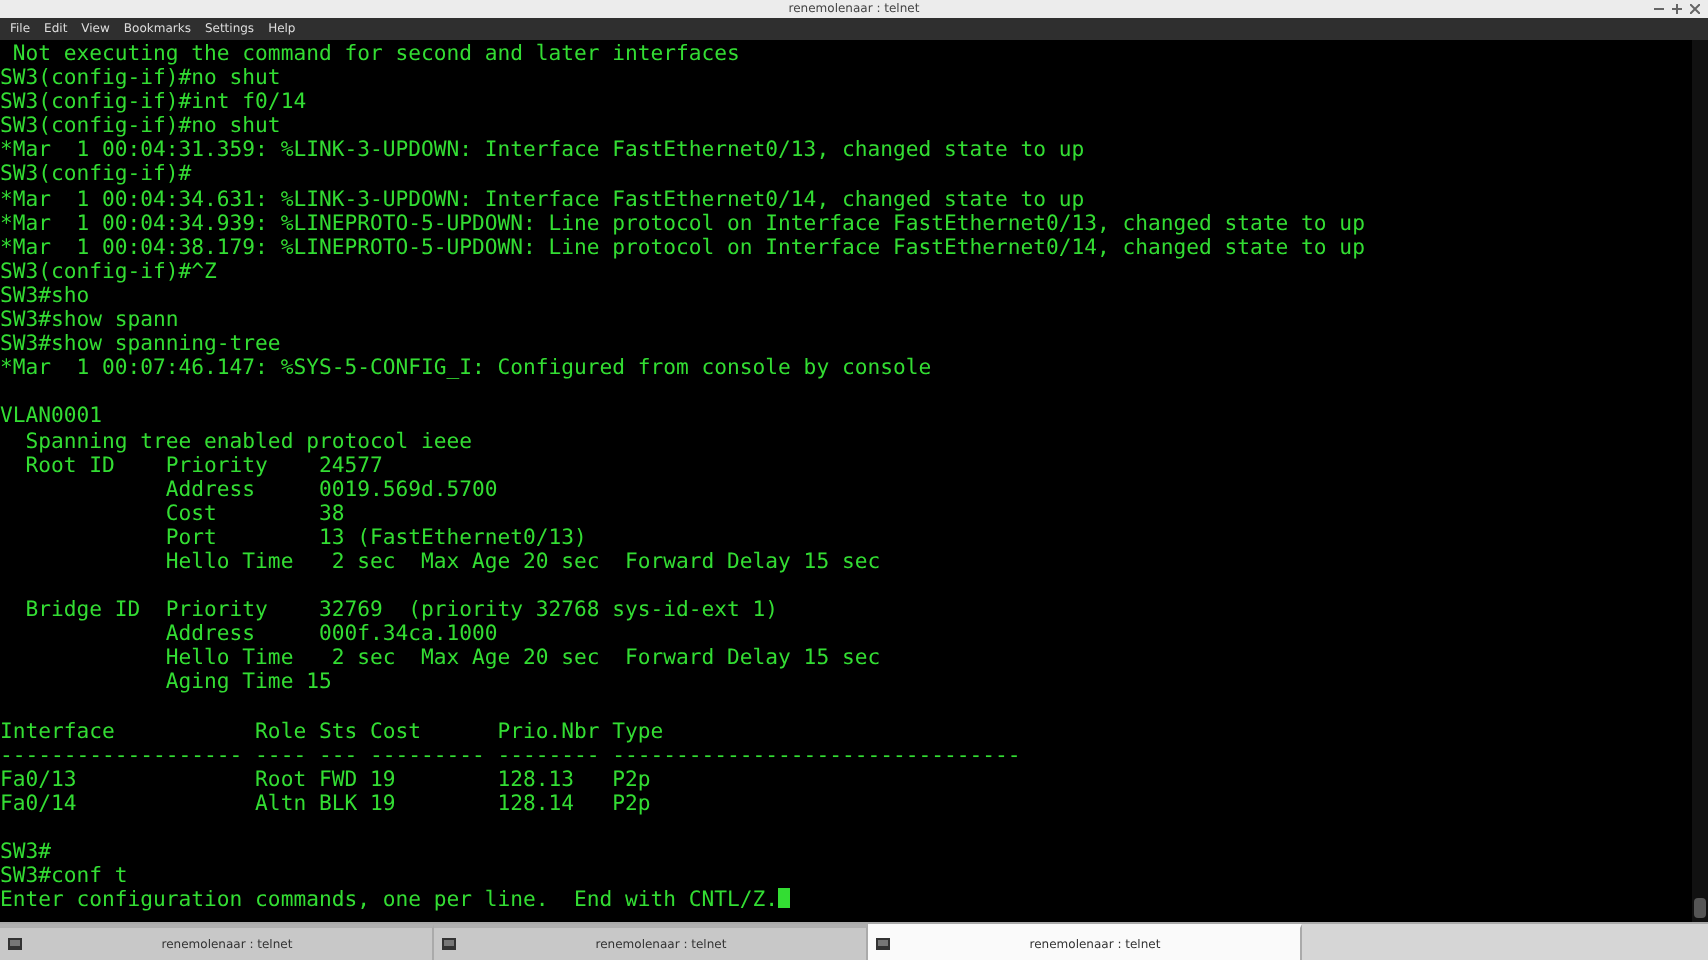 This screenshot has height=960, width=1708. I want to click on terminal-line: Spanning tree enabled protocol ieee, so click(247, 441).